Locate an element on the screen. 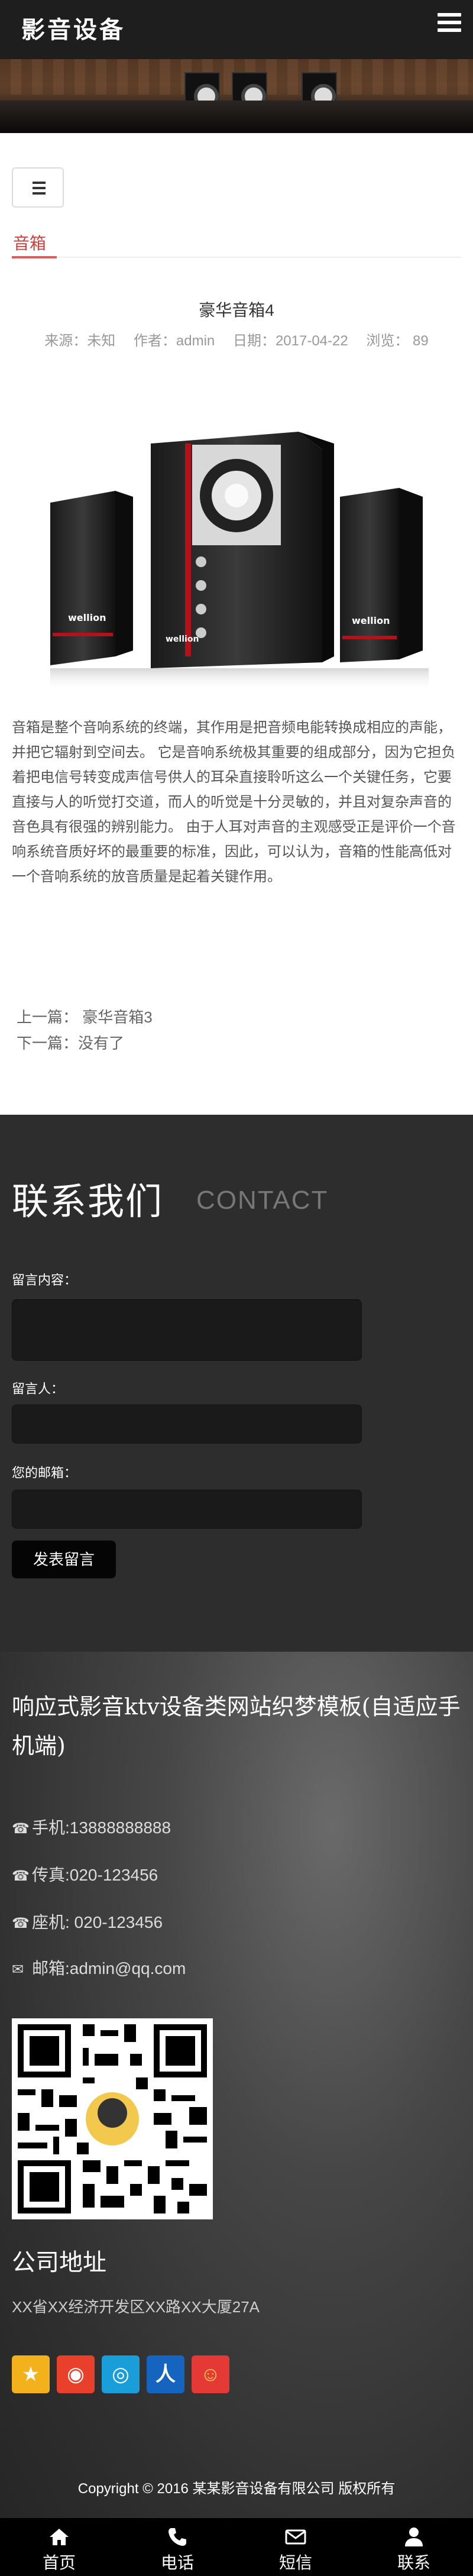 The height and width of the screenshot is (2576, 473). menu-icon is located at coordinates (450, 25).